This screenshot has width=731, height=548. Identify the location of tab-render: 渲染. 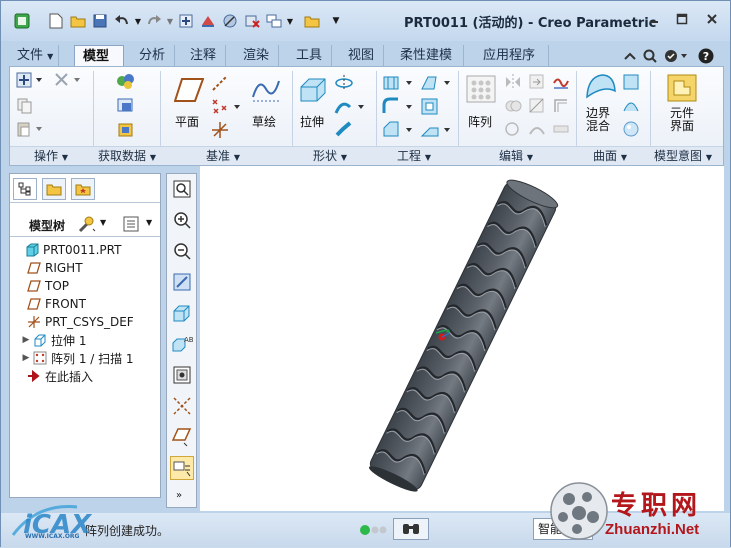
(257, 56).